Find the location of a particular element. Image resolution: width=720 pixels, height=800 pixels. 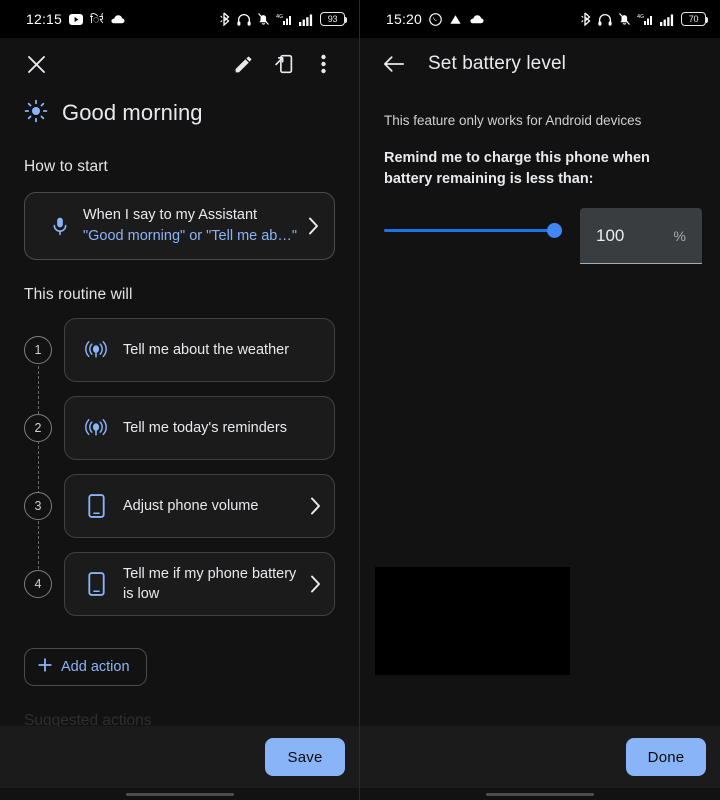

redacted-region is located at coordinates (472, 621).